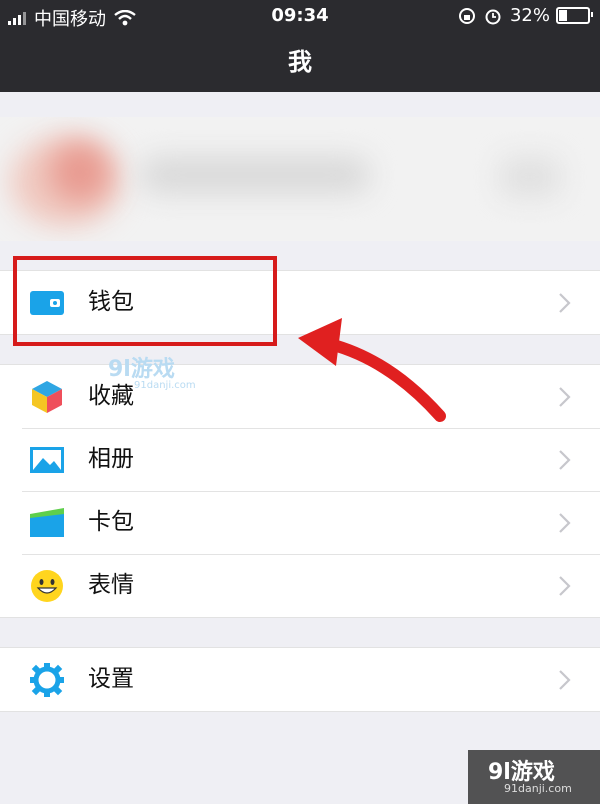 The height and width of the screenshot is (804, 600). I want to click on svg-text: 91danji.com, so click(165, 385).